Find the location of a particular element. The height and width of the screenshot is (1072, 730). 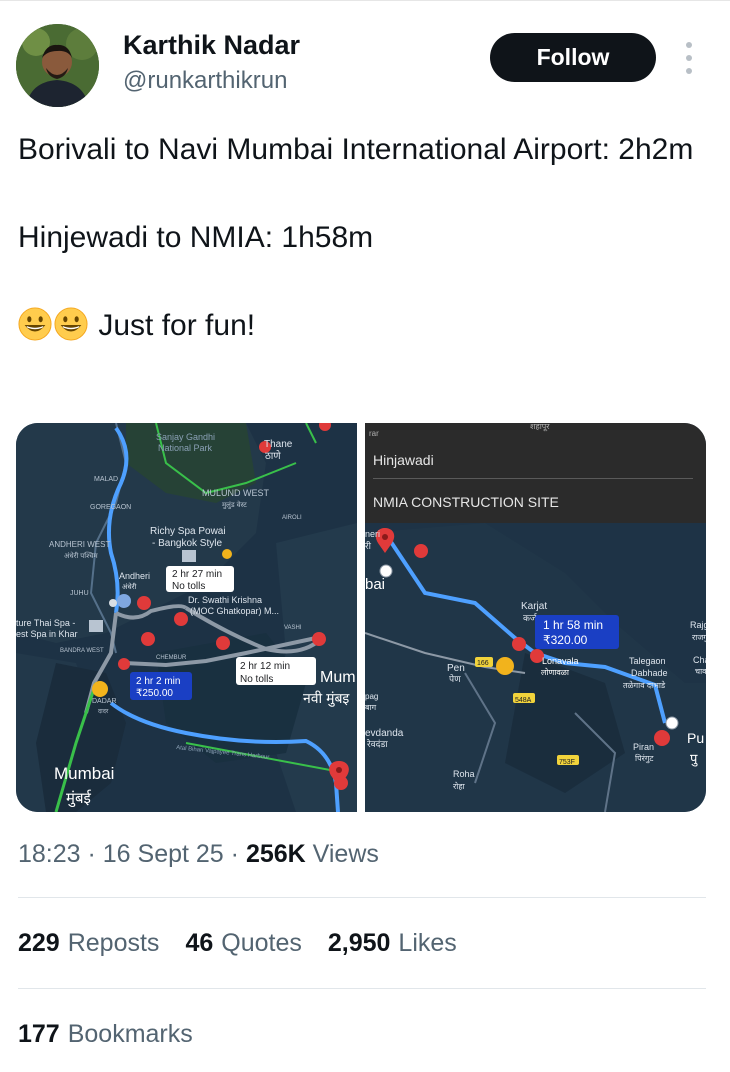

display-name: Karthik Nadar is located at coordinates (211, 45).